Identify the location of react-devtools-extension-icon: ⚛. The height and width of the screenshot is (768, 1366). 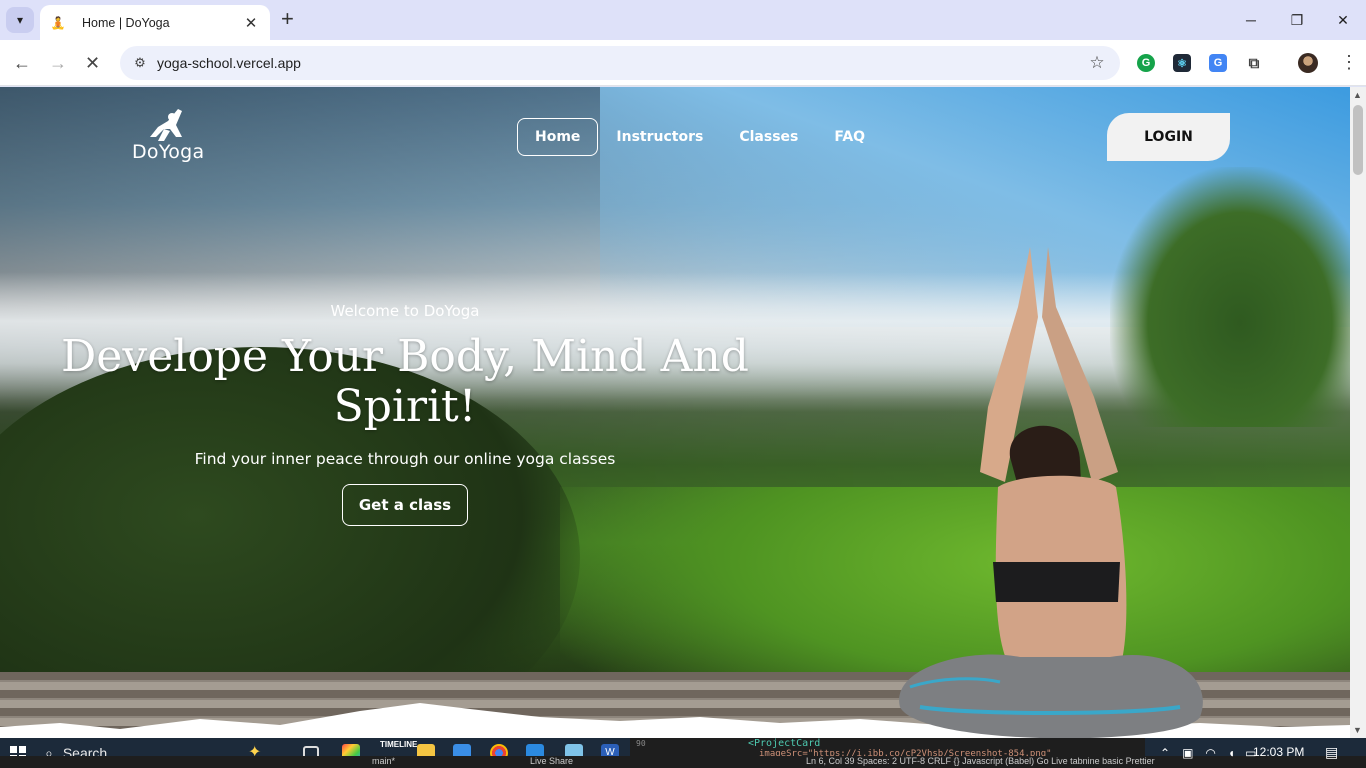
(1182, 63).